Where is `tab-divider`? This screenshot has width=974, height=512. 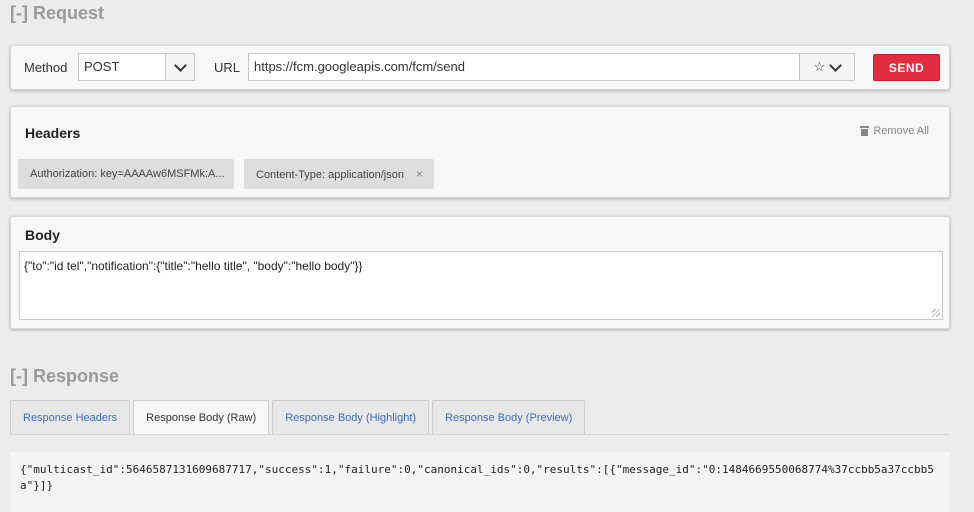
tab-divider is located at coordinates (480, 434).